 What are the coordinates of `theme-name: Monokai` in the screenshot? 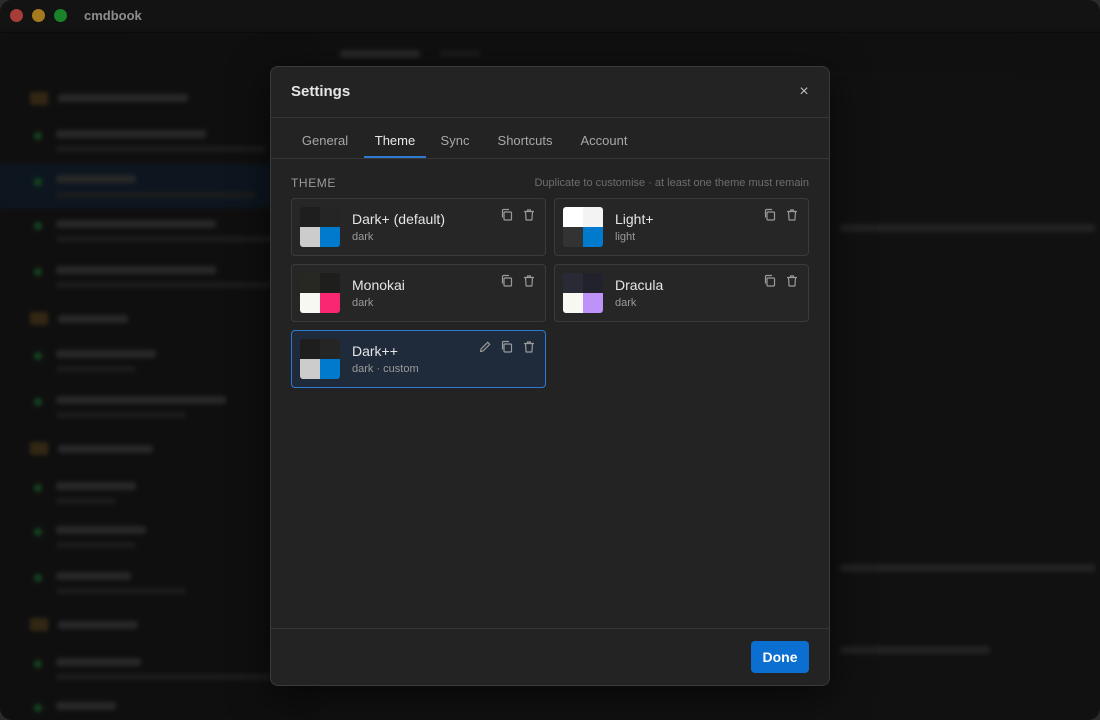 It's located at (378, 285).